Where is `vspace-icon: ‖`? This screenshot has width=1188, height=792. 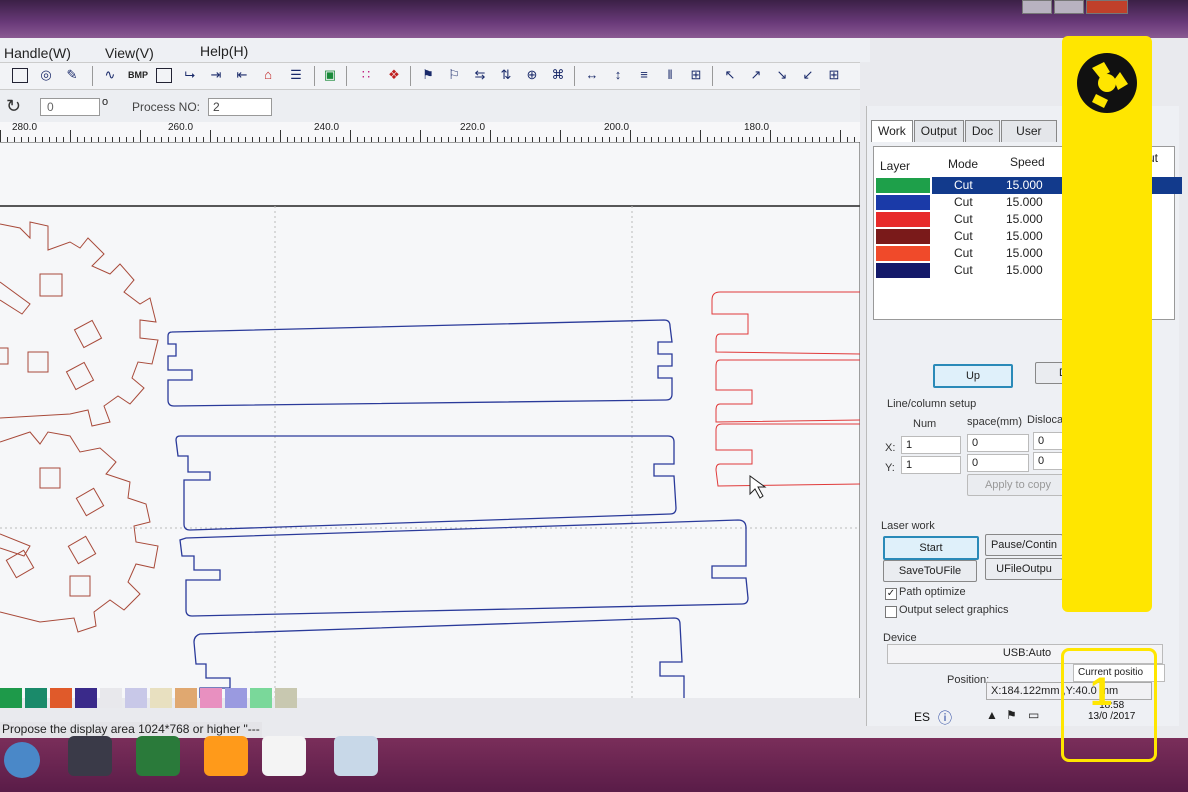
vspace-icon: ‖ is located at coordinates (670, 75).